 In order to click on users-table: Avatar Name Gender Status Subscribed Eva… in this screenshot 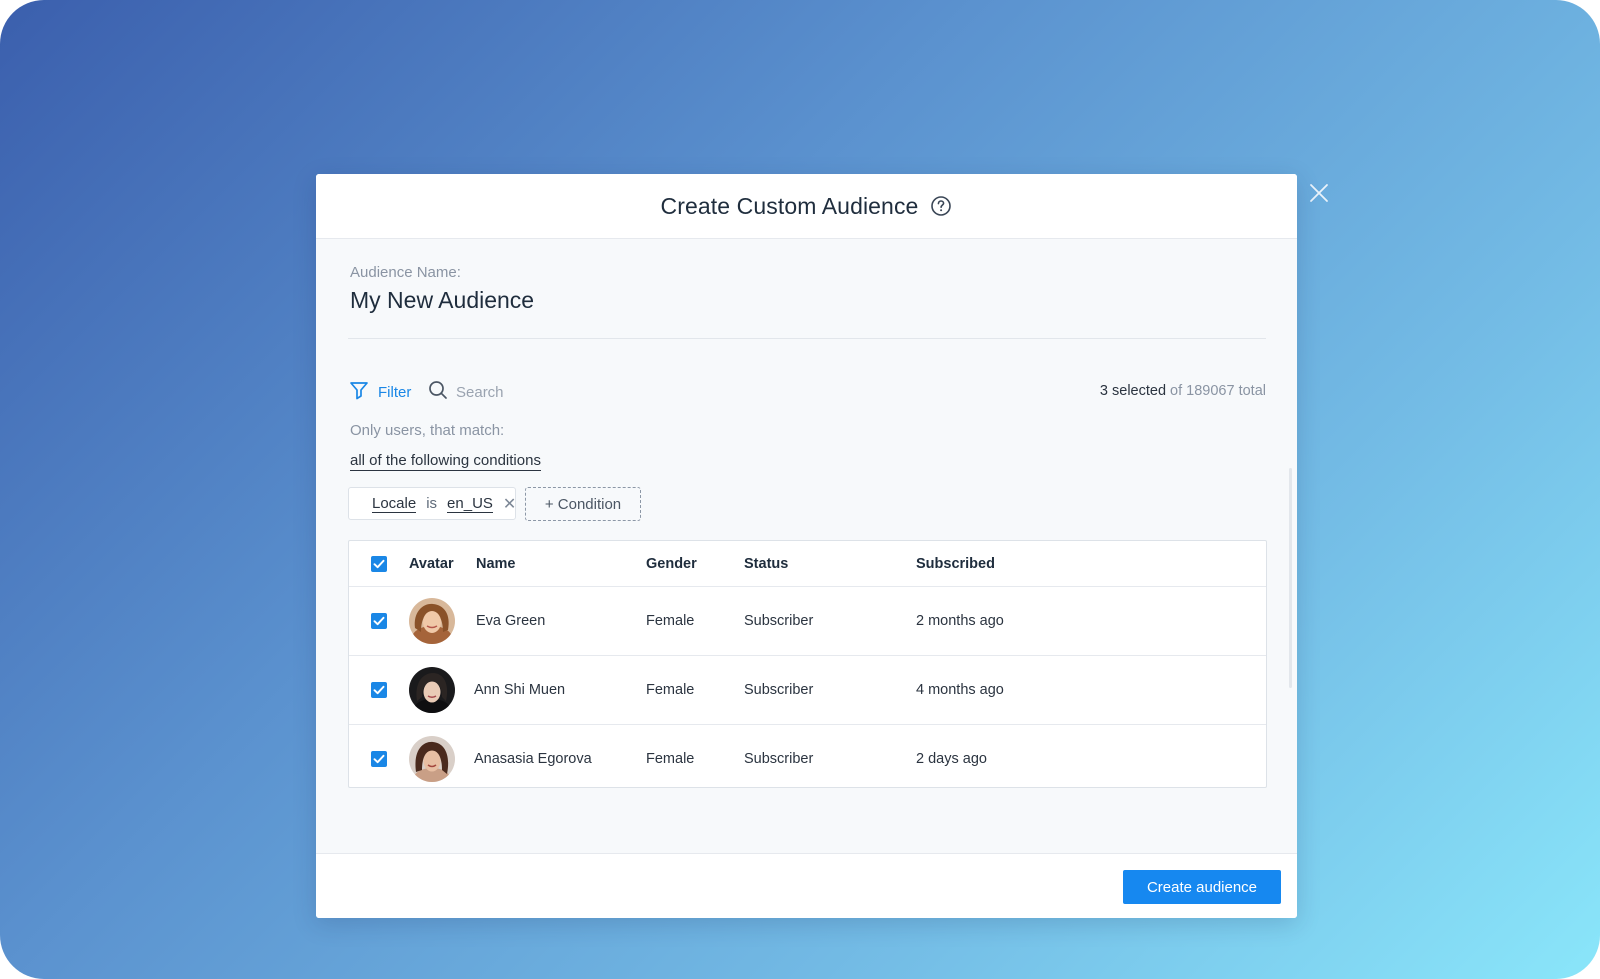, I will do `click(807, 664)`.